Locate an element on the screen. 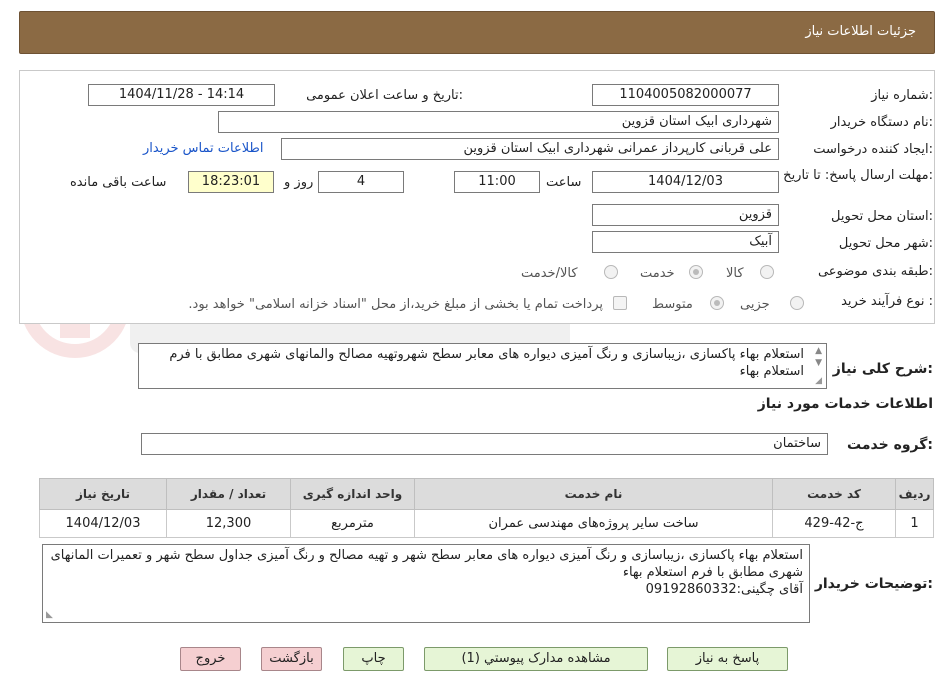 This screenshot has width=951, height=691. treasury-checkbox is located at coordinates (620, 303).